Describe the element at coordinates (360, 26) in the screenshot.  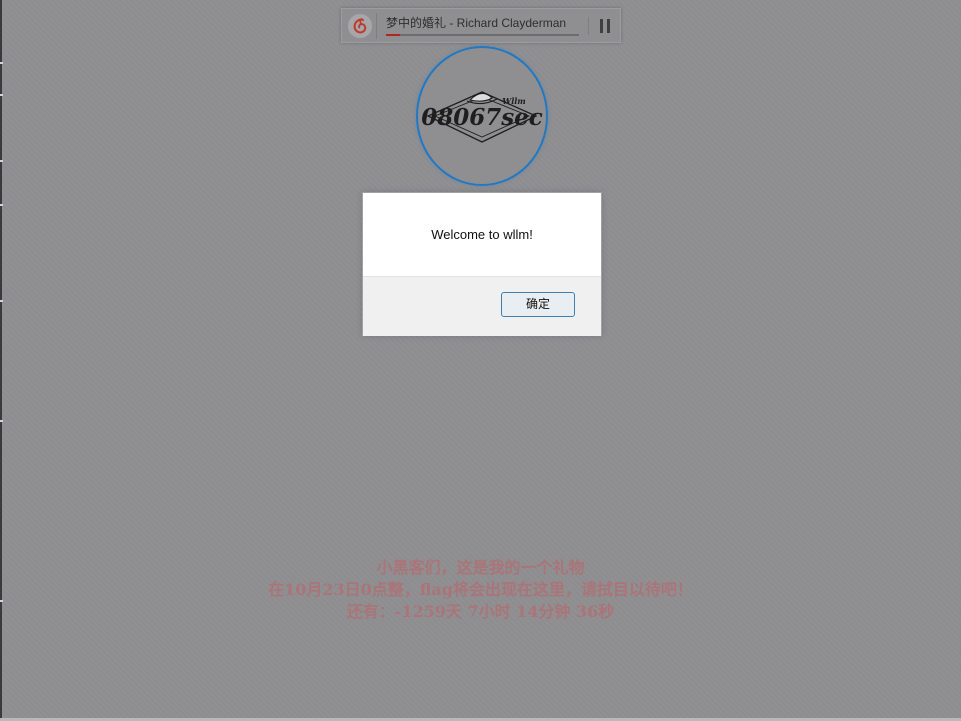
I see `music-service-logo-icon` at that location.